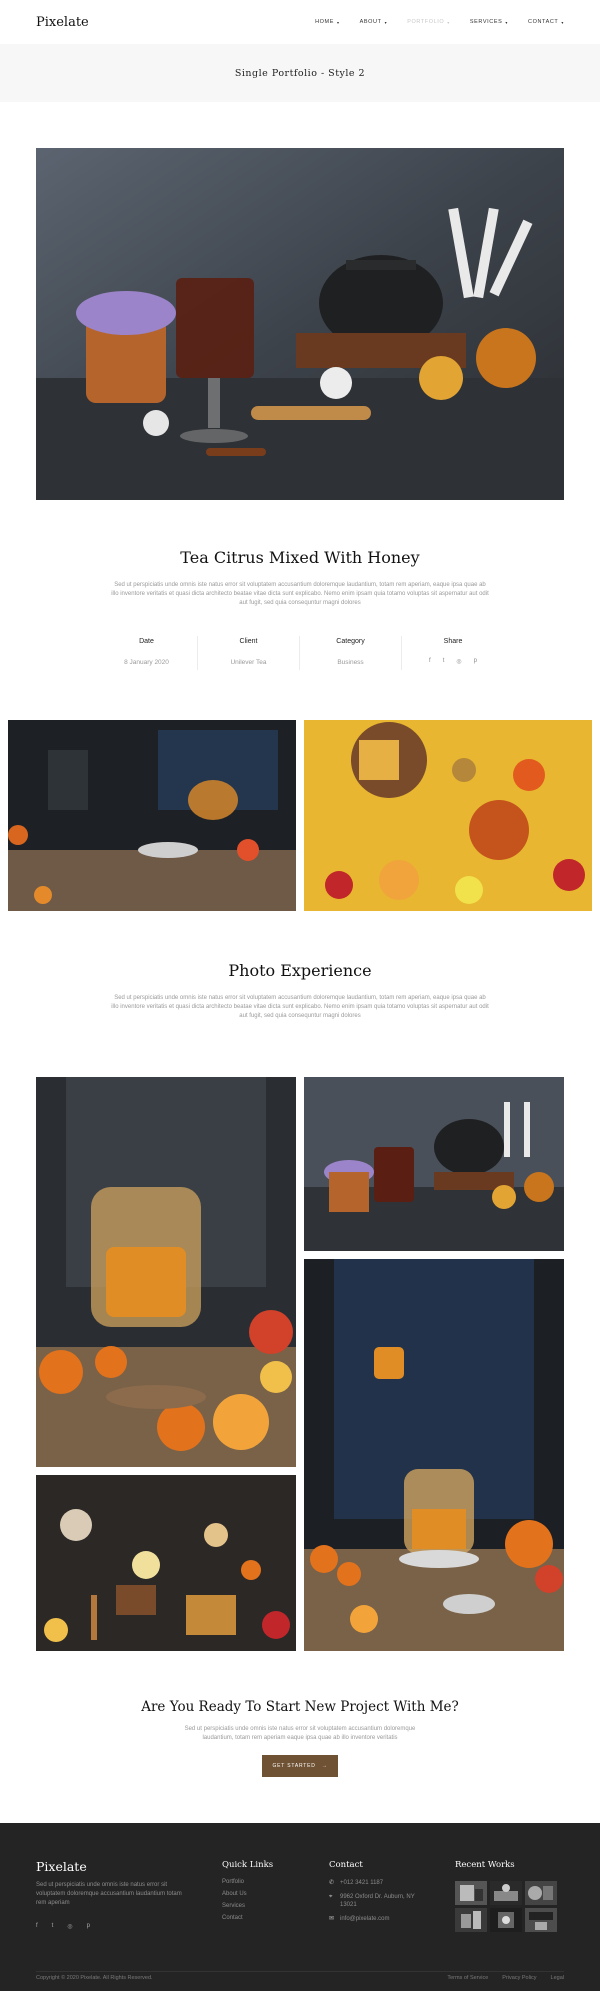 This screenshot has width=600, height=2010. I want to click on phone-icon: ✆, so click(332, 1883).